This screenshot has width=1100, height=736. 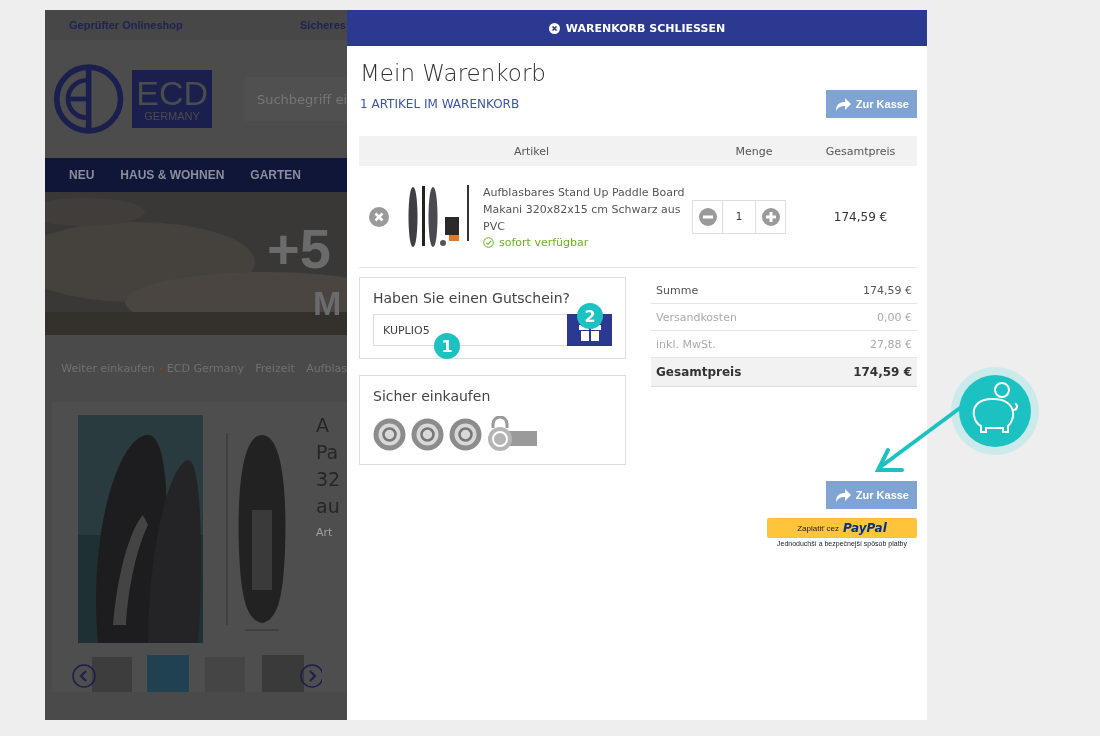 What do you see at coordinates (531, 151) in the screenshot?
I see `column-header: Artikel` at bounding box center [531, 151].